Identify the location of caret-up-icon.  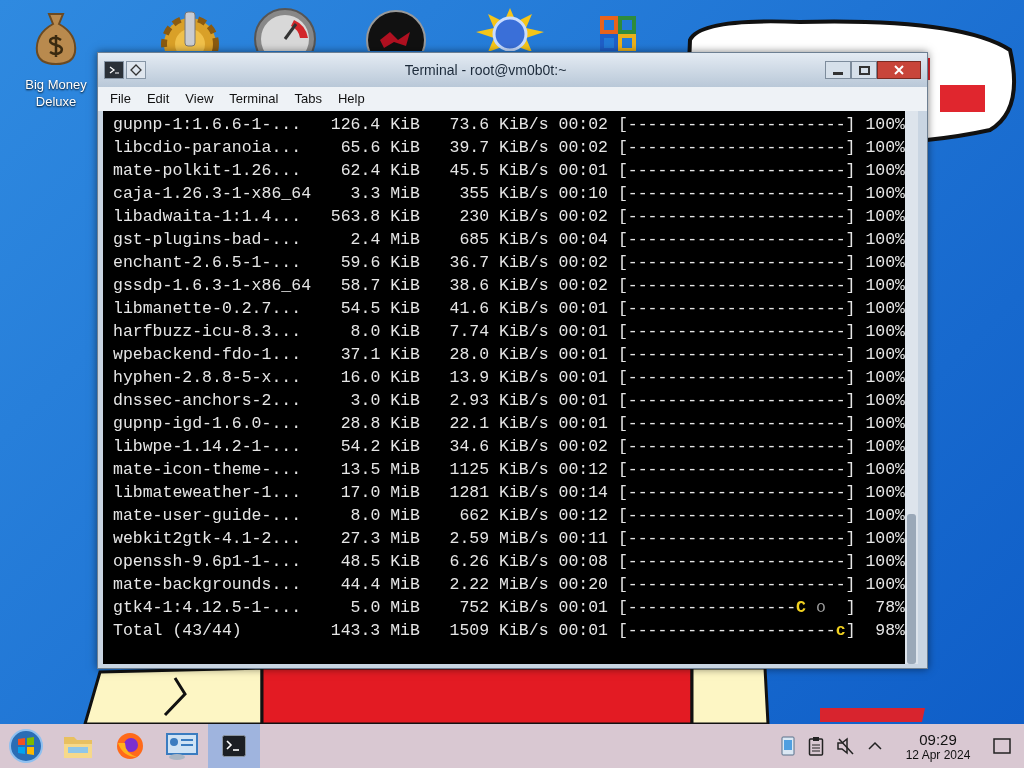
(875, 746).